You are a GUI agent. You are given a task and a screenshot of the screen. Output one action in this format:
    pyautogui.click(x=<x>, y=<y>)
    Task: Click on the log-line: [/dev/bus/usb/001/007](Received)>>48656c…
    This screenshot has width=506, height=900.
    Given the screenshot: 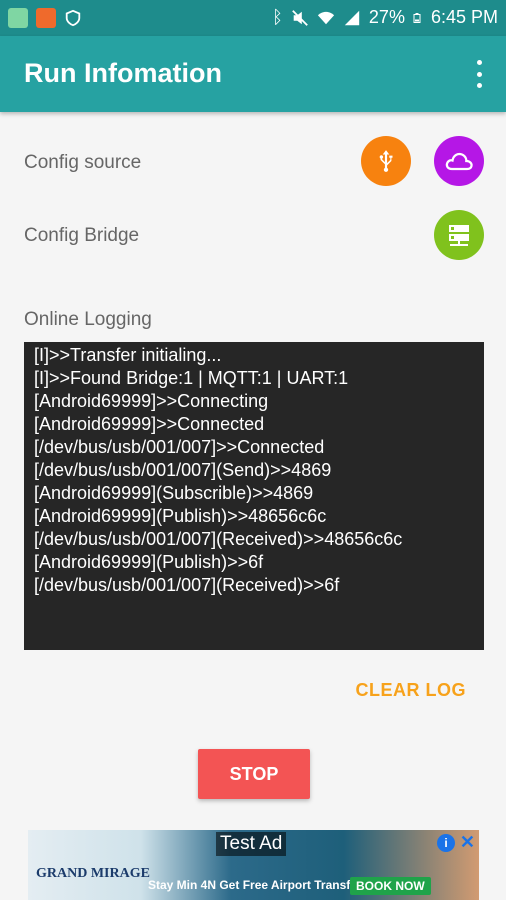 What is the action you would take?
    pyautogui.click(x=218, y=539)
    